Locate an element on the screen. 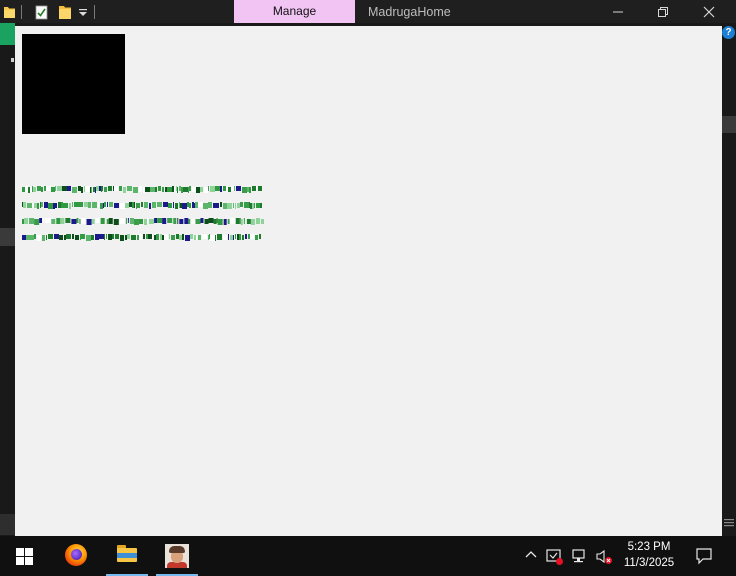 The image size is (736, 576). security-alert-icon is located at coordinates (554, 557).